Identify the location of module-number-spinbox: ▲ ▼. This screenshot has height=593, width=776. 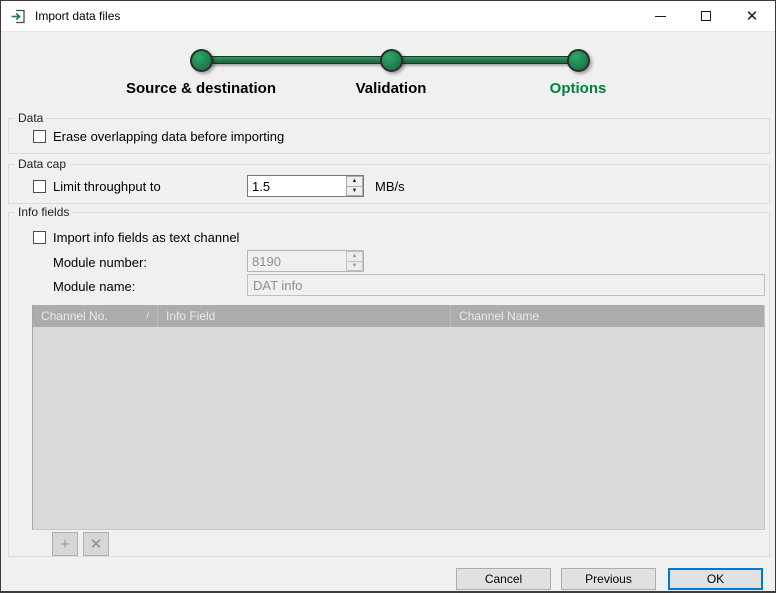
(305, 261).